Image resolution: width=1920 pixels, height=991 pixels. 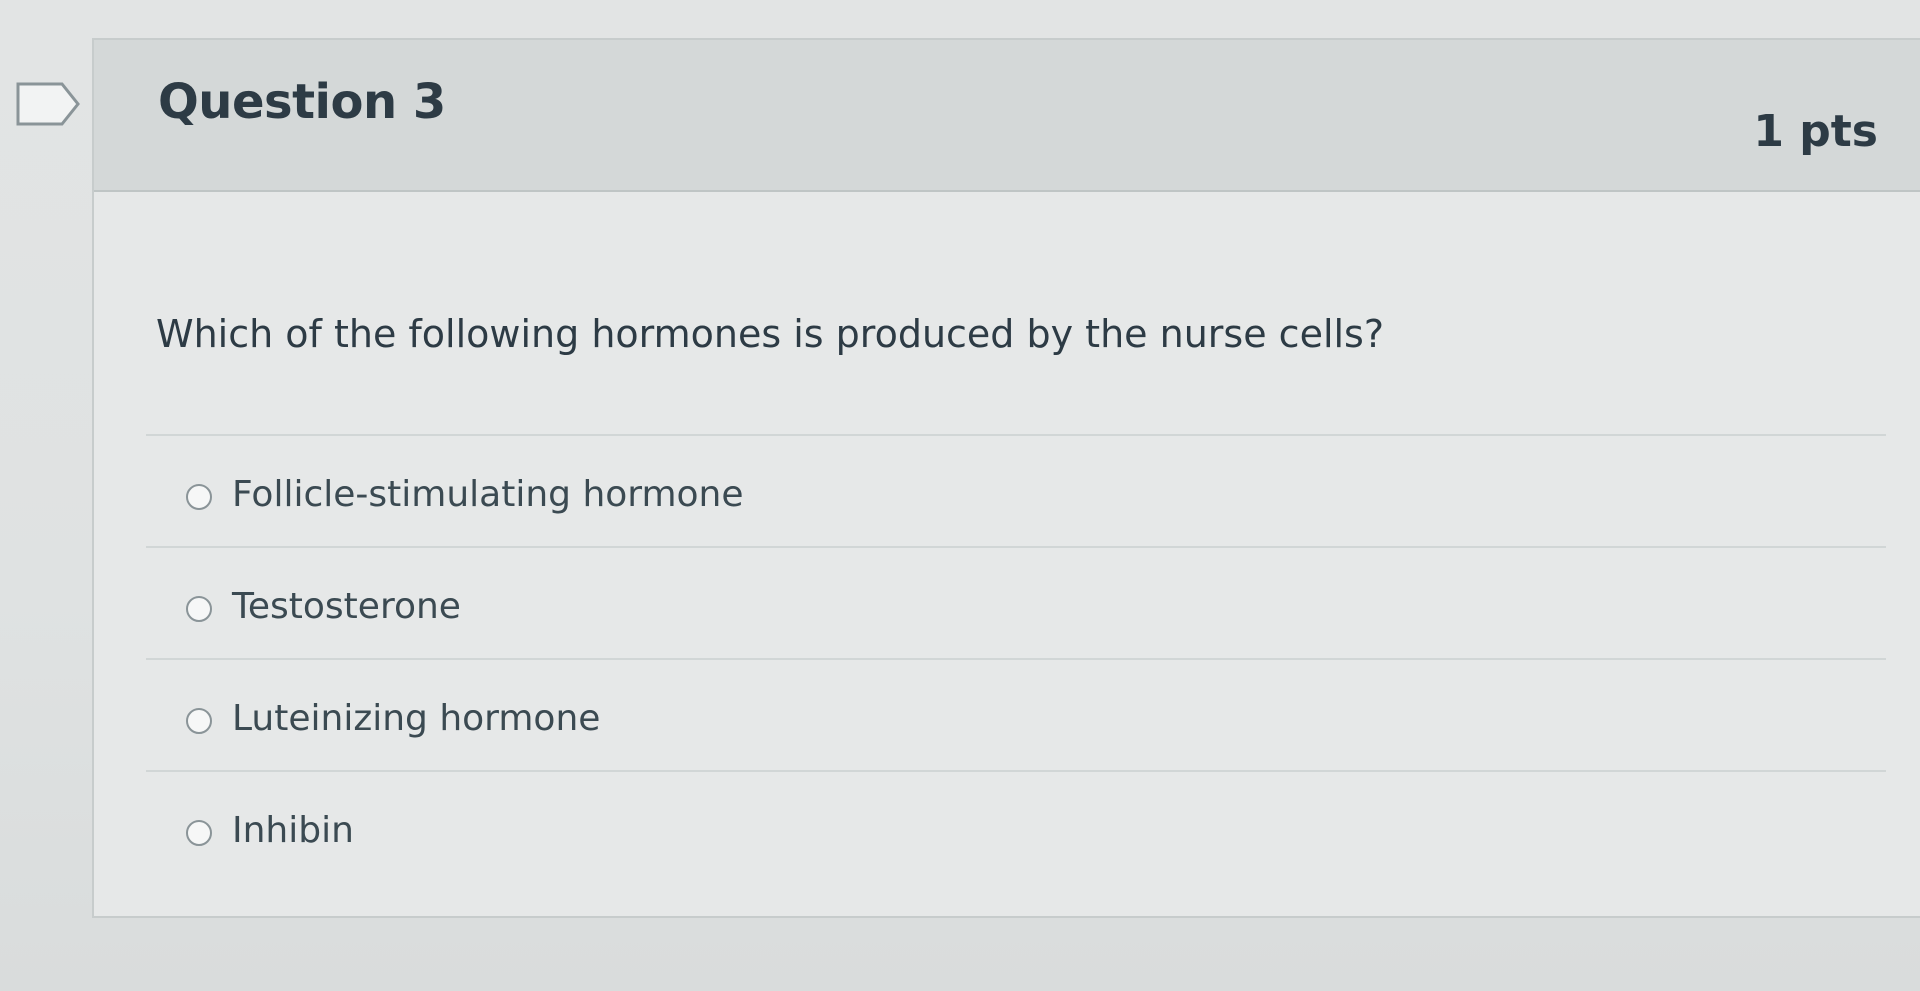 What do you see at coordinates (416, 718) in the screenshot?
I see `answer-label: Luteinizing hormone` at bounding box center [416, 718].